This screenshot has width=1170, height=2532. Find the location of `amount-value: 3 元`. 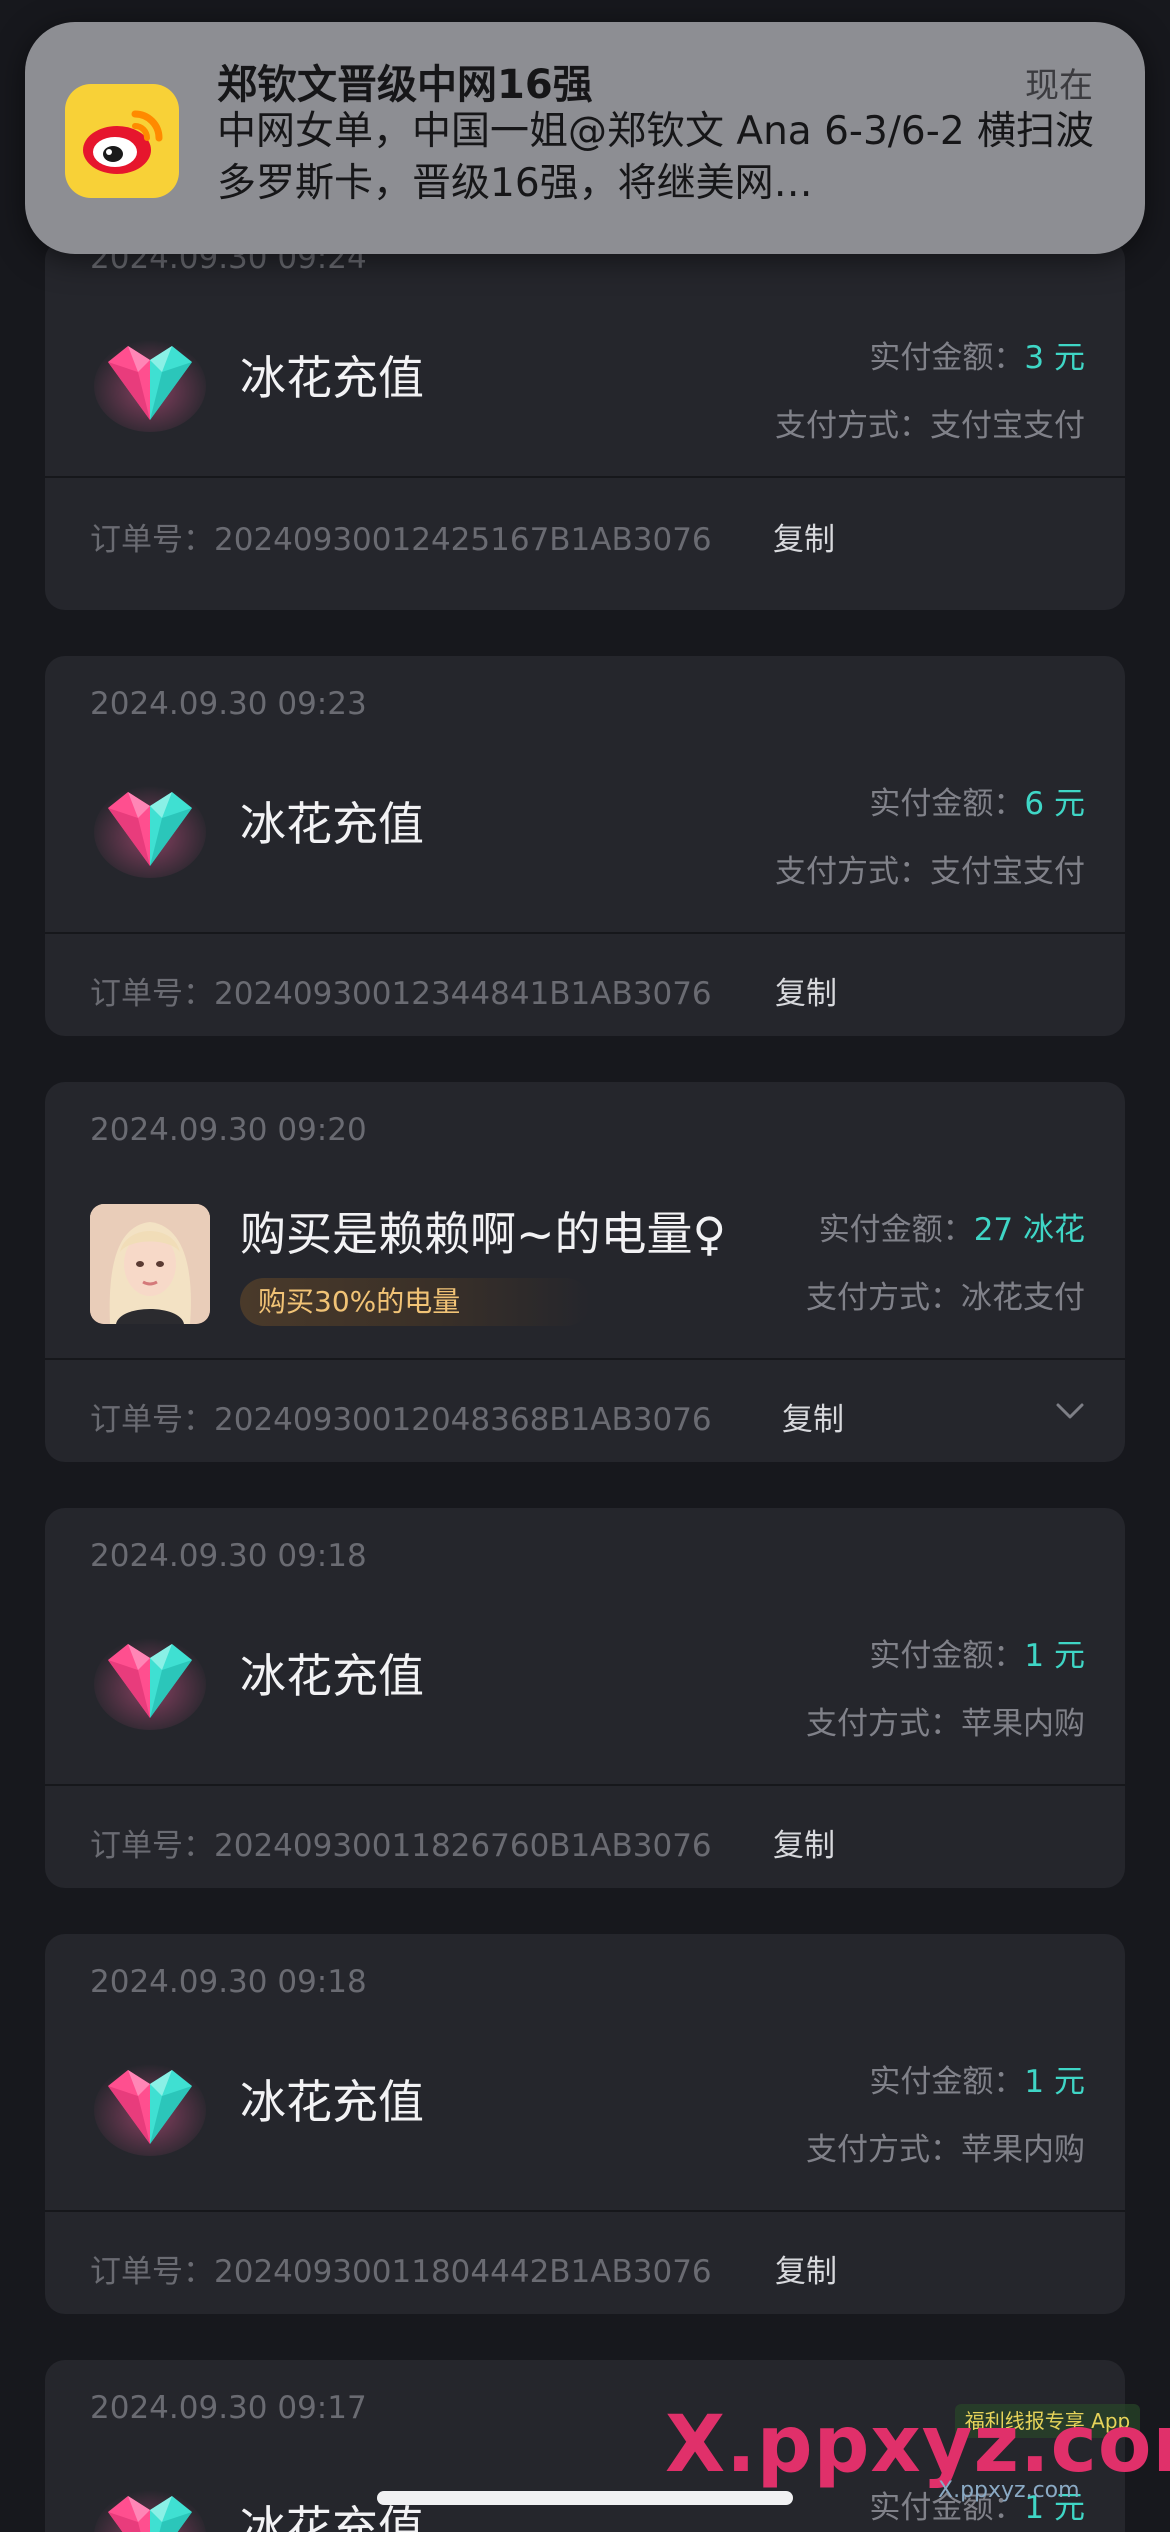

amount-value: 3 元 is located at coordinates (1054, 358).